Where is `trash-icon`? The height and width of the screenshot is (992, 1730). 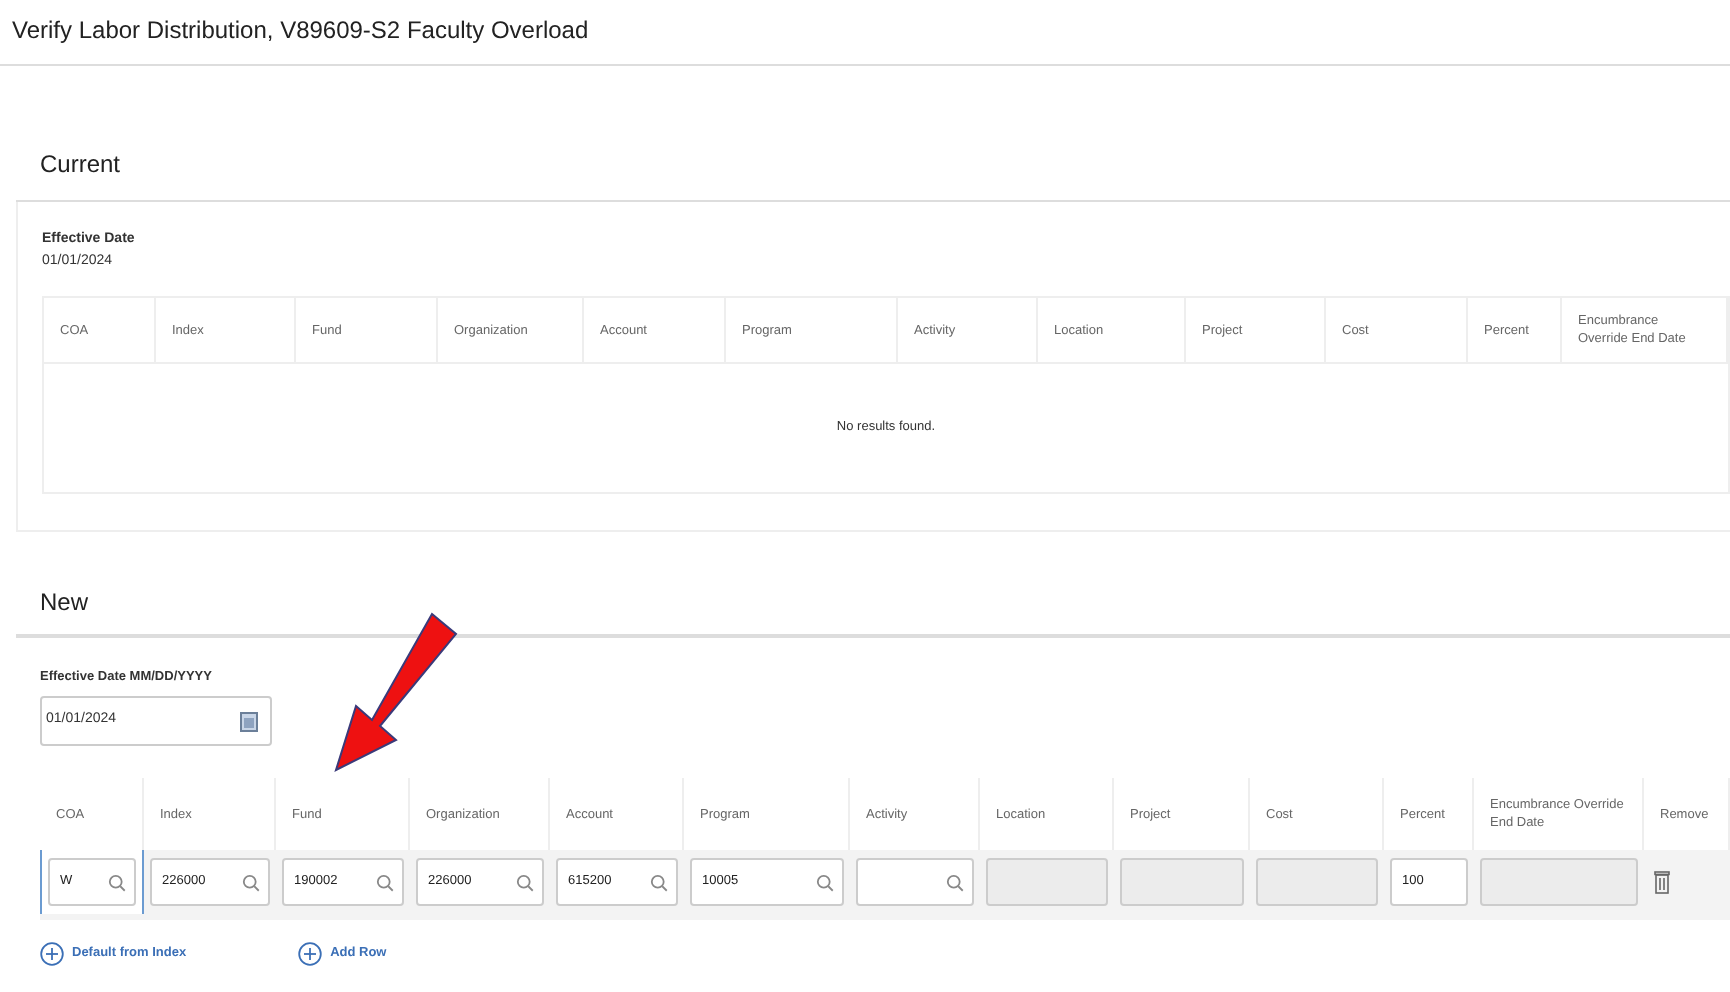 trash-icon is located at coordinates (1662, 882).